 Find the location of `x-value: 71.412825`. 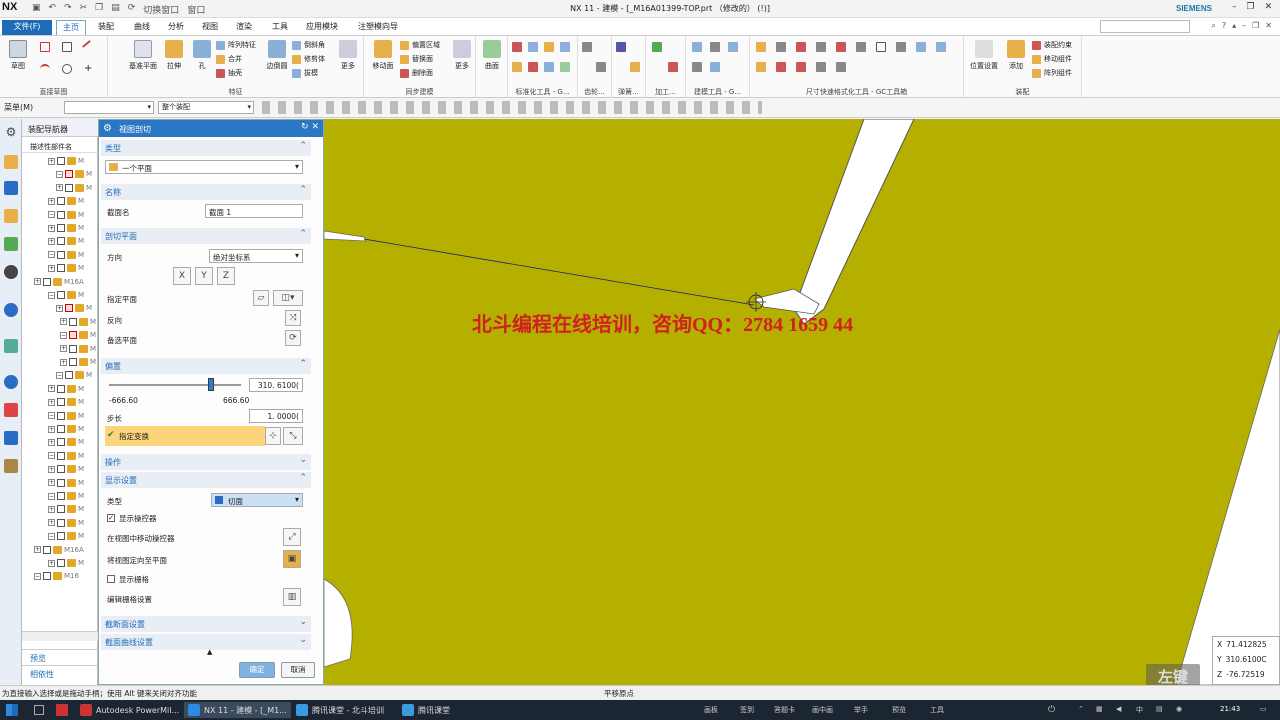

x-value: 71.412825 is located at coordinates (1246, 644).